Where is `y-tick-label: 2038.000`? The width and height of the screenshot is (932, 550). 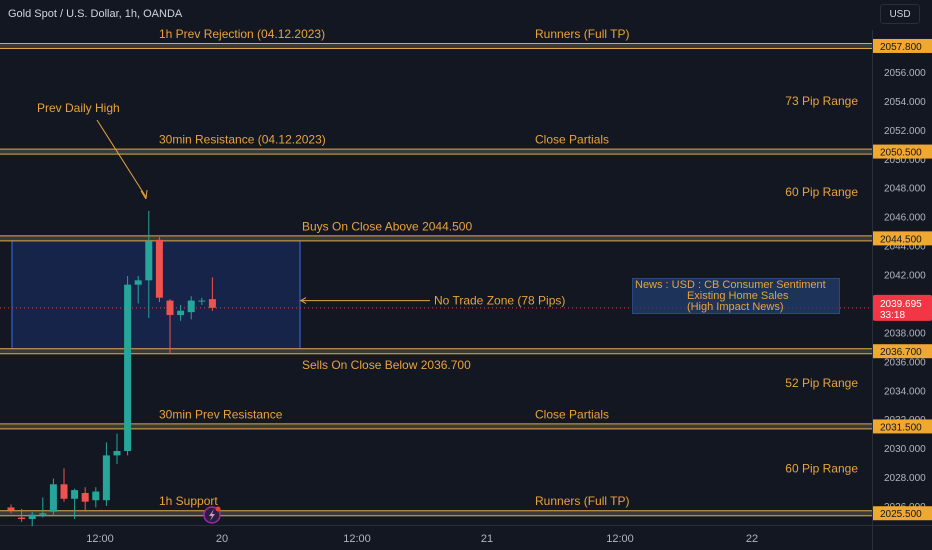
y-tick-label: 2038.000 is located at coordinates (905, 333).